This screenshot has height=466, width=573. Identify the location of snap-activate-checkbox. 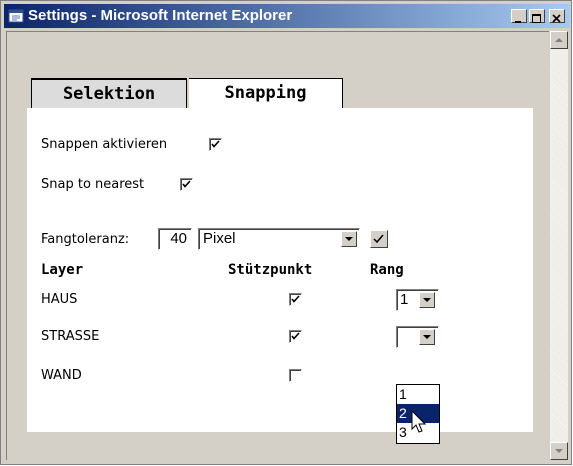
(215, 144).